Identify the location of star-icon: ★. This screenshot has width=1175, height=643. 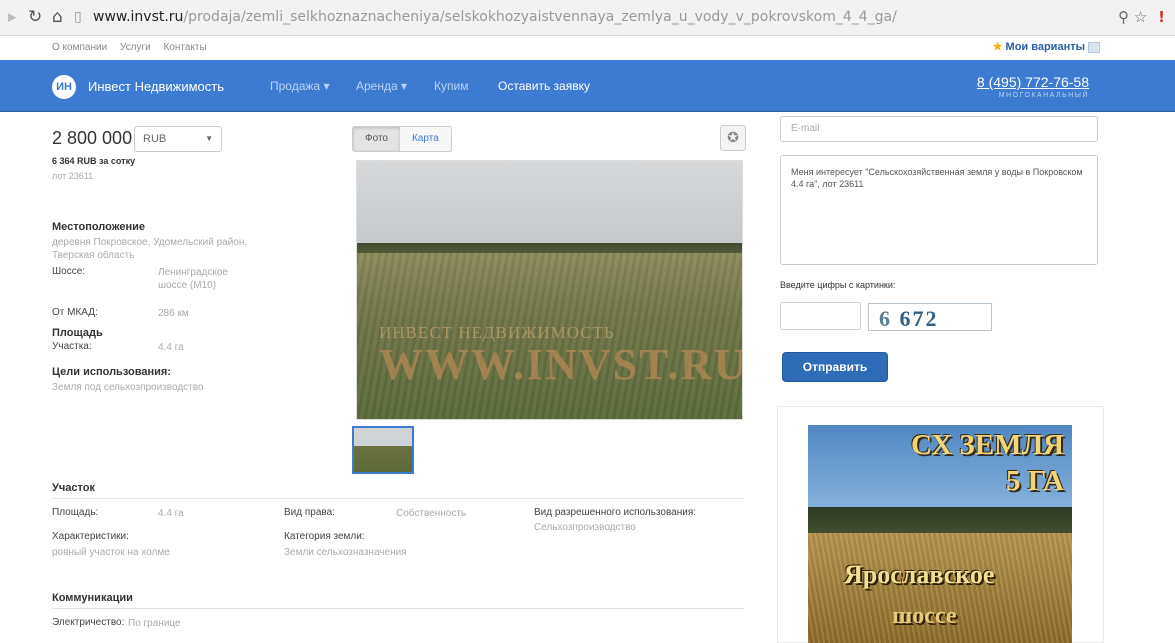
(997, 47).